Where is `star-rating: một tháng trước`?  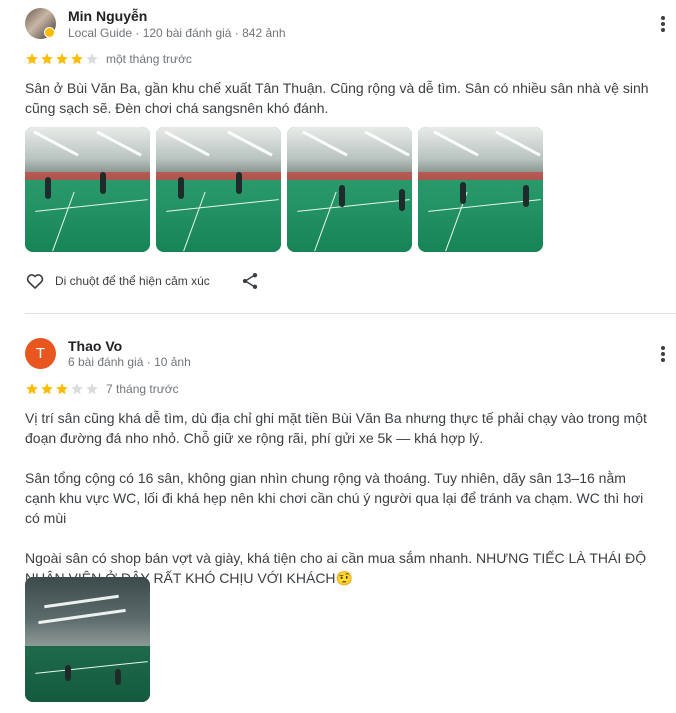
star-rating: một tháng trước is located at coordinates (108, 59).